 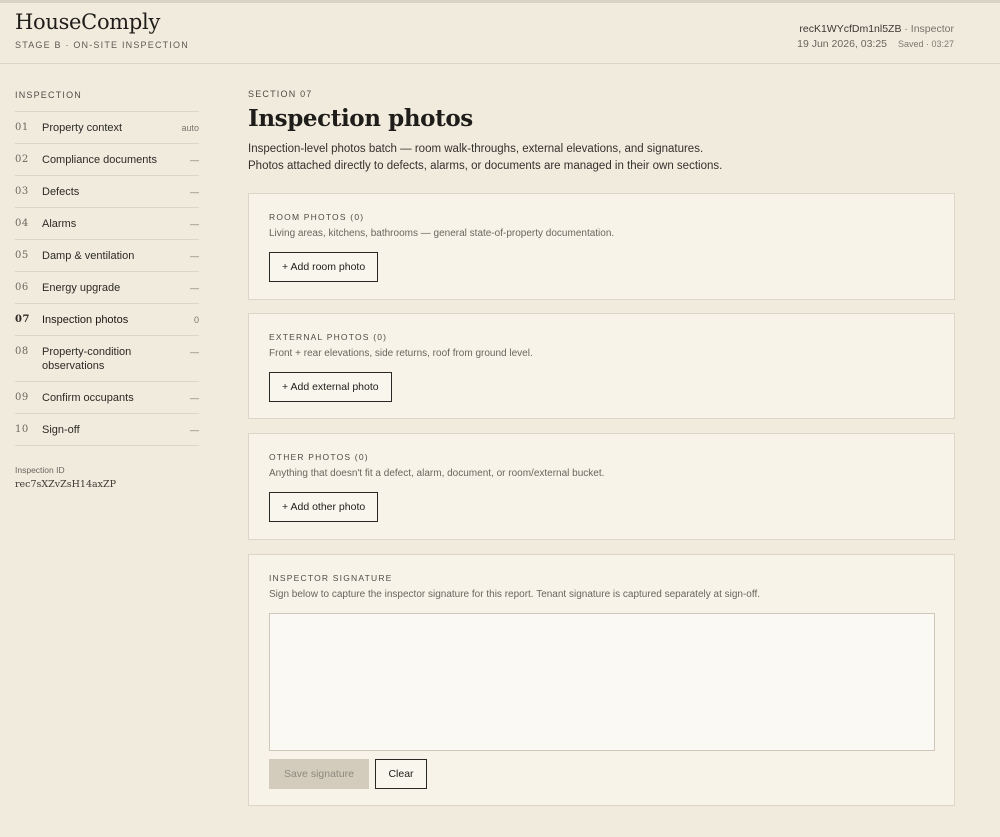 I want to click on nav-label: Property-condition observations, so click(x=87, y=359).